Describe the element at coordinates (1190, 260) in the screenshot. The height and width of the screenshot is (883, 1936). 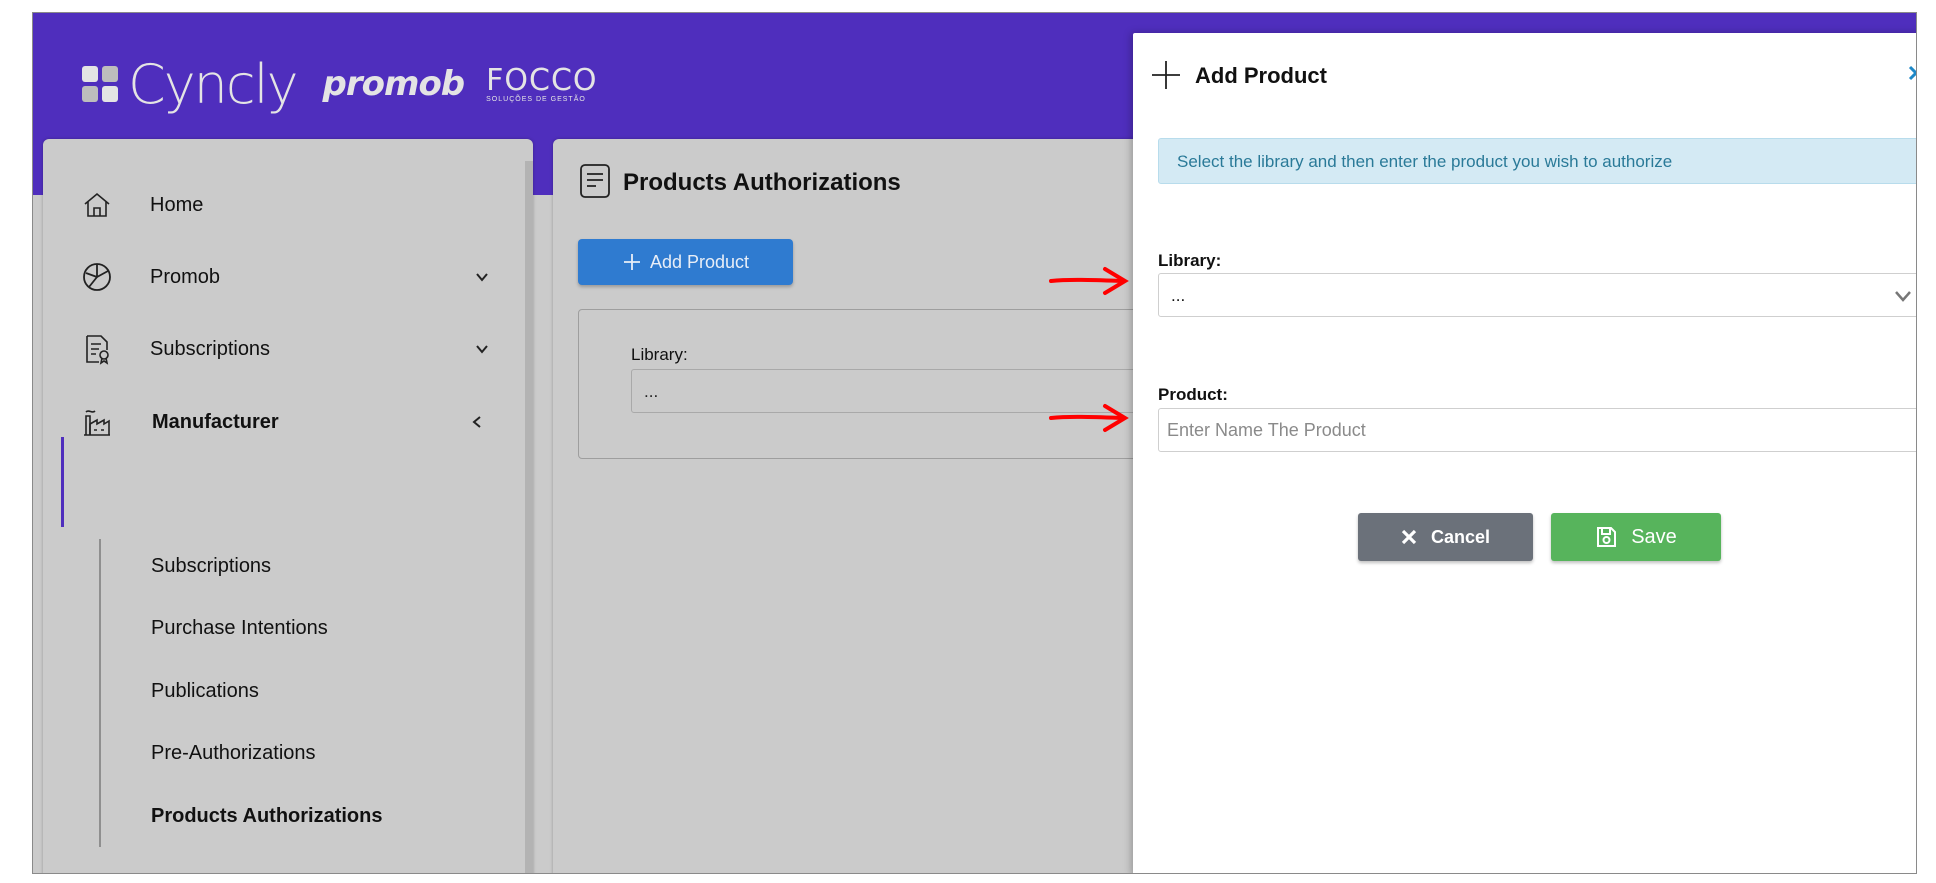
I see `library-label: Library:` at that location.